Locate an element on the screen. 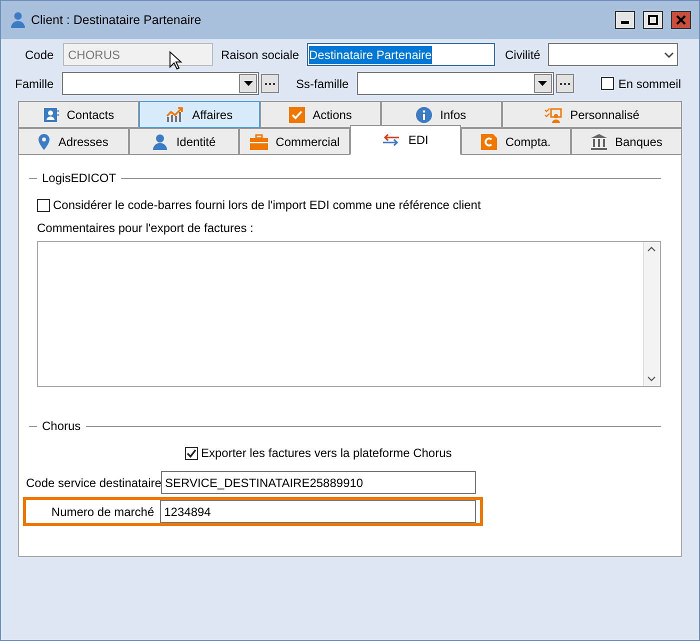 This screenshot has height=641, width=700. close-icon is located at coordinates (681, 20).